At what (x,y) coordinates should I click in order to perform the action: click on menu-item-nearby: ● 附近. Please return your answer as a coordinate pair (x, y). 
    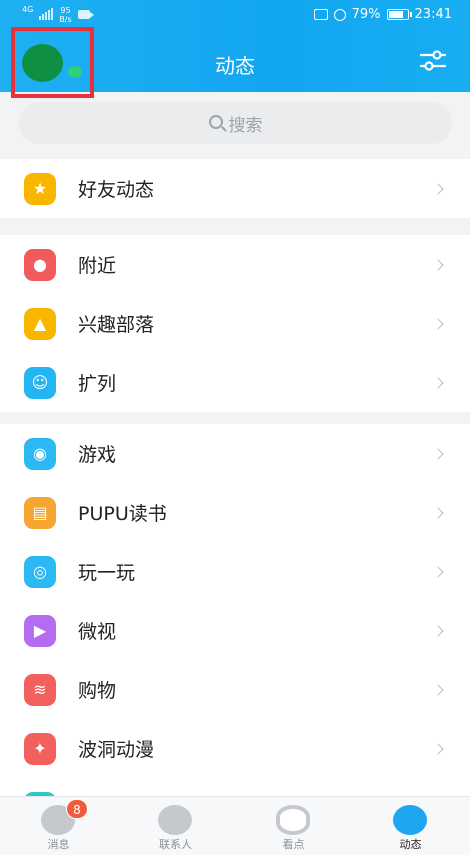
    Looking at the image, I should click on (235, 264).